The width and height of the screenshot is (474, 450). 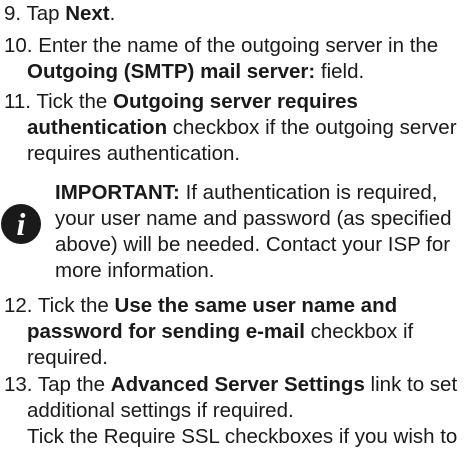 What do you see at coordinates (67, 357) in the screenshot?
I see `step-text: required.` at bounding box center [67, 357].